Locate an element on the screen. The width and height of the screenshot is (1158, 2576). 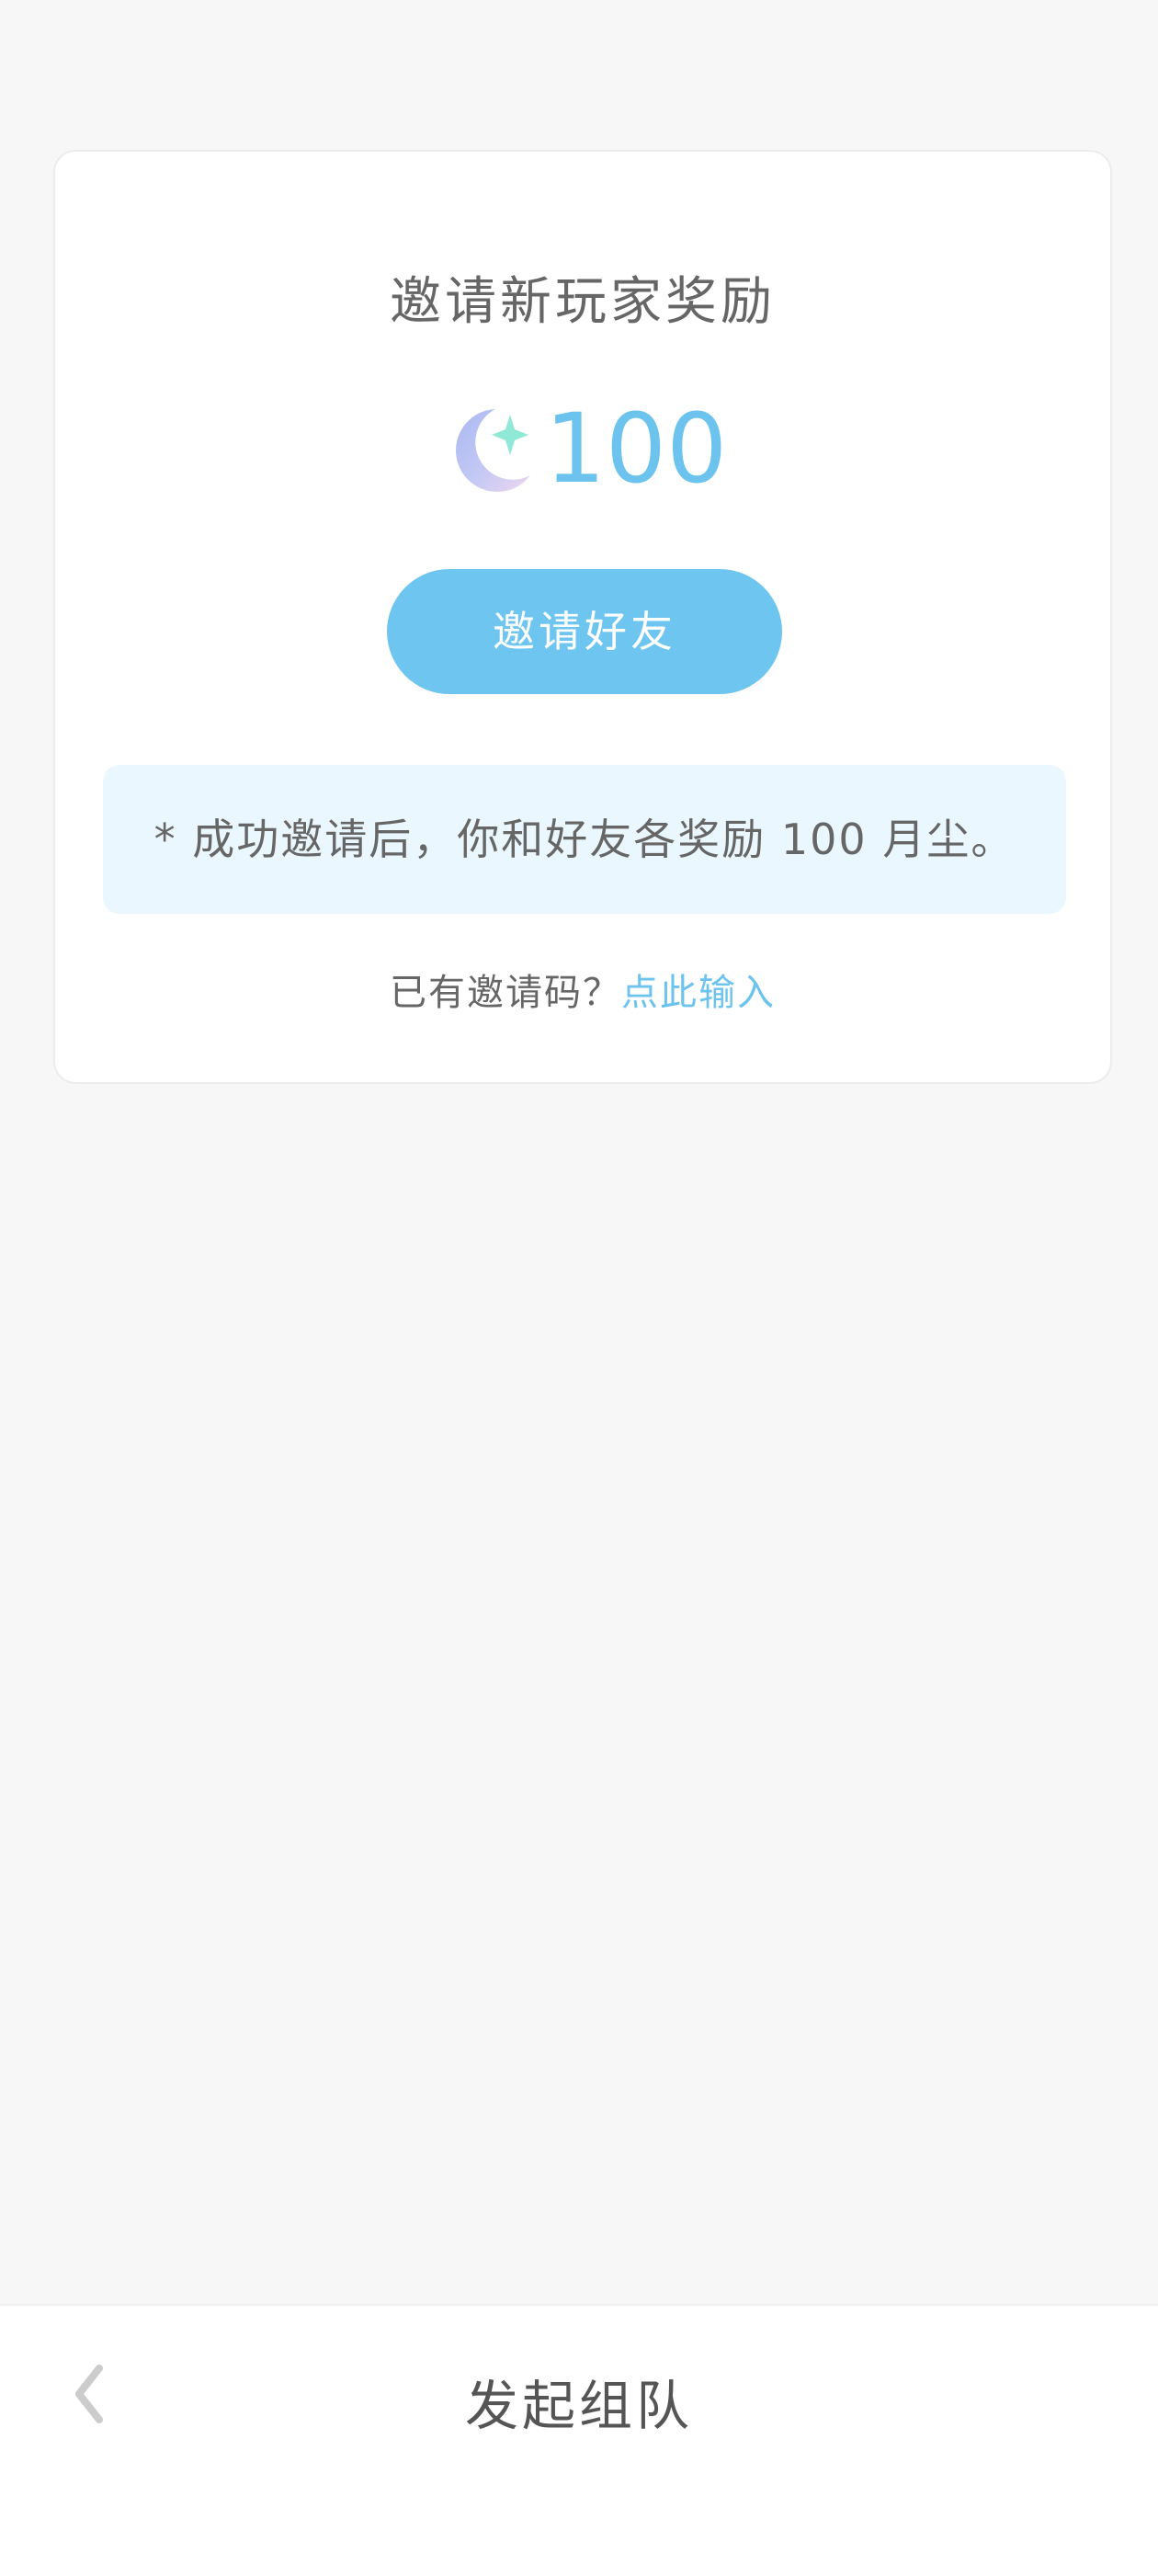
moon-star-icon is located at coordinates (493, 450).